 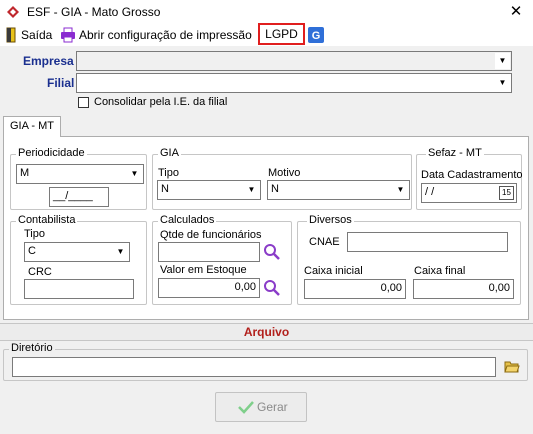 What do you see at coordinates (161, 102) in the screenshot?
I see `consolidar-label: Consolidar pela I.E. da filial` at bounding box center [161, 102].